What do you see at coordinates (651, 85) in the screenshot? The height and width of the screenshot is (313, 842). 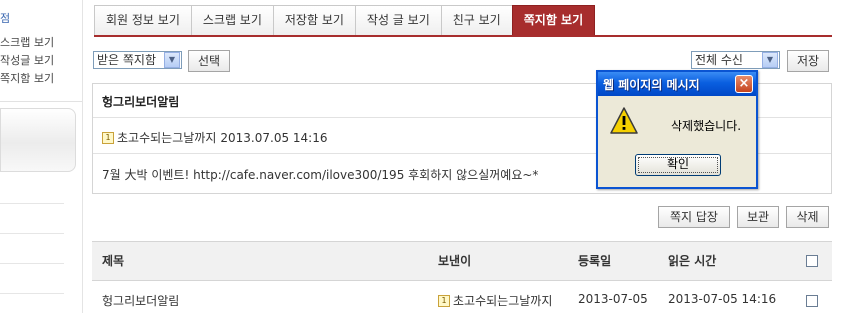 I see `dialog-title: 웹 페이지의 메시지` at bounding box center [651, 85].